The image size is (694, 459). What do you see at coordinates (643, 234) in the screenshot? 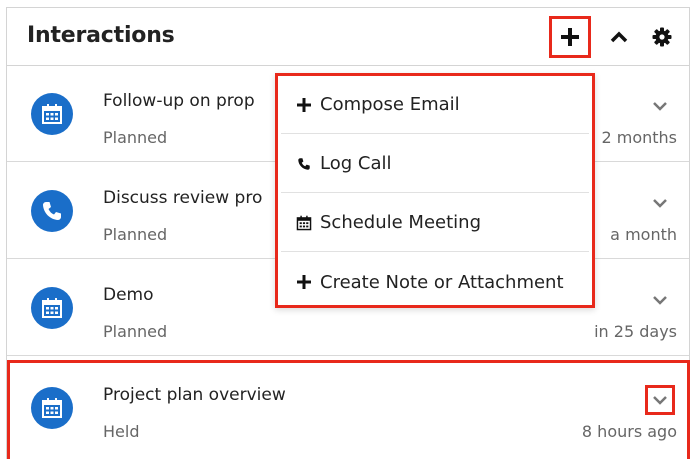
I see `interaction-time: a month` at bounding box center [643, 234].